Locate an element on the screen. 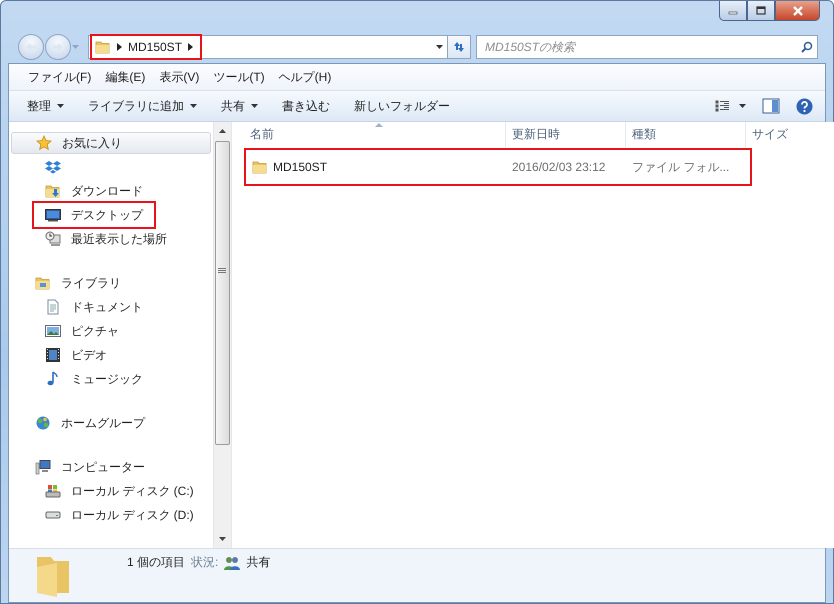 This screenshot has width=834, height=604. view-button is located at coordinates (730, 106).